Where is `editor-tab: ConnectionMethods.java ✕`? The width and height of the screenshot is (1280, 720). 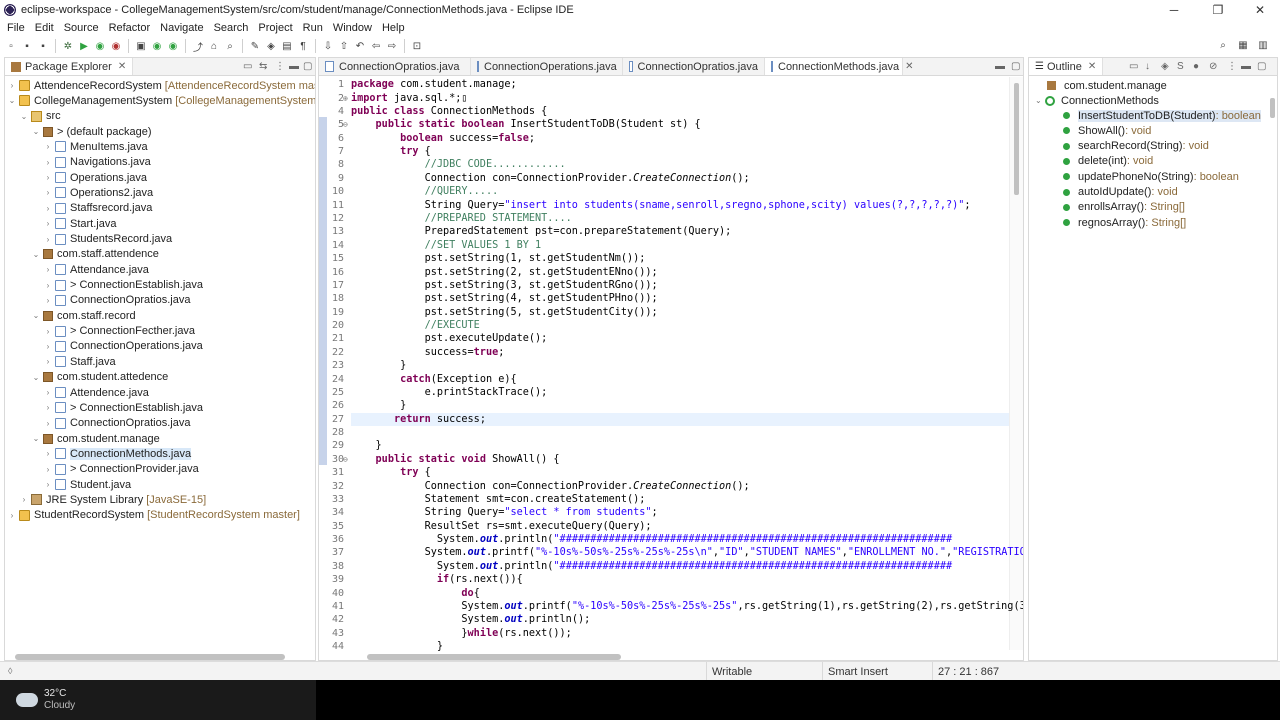
editor-tab: ConnectionMethods.java ✕ is located at coordinates (839, 66).